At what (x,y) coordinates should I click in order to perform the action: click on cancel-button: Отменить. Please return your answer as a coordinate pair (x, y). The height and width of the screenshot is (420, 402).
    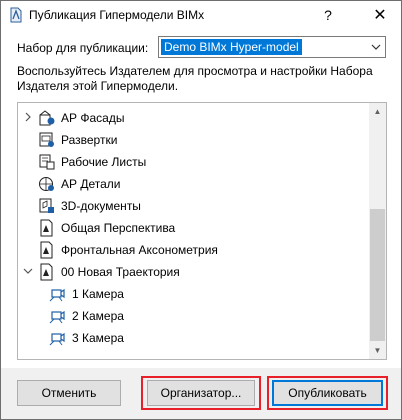
    Looking at the image, I should click on (69, 393).